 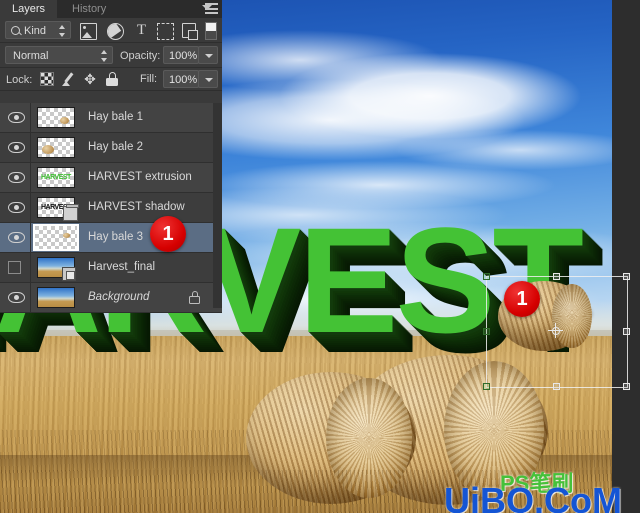 I want to click on layer-name: Harvest_final, so click(x=121, y=267).